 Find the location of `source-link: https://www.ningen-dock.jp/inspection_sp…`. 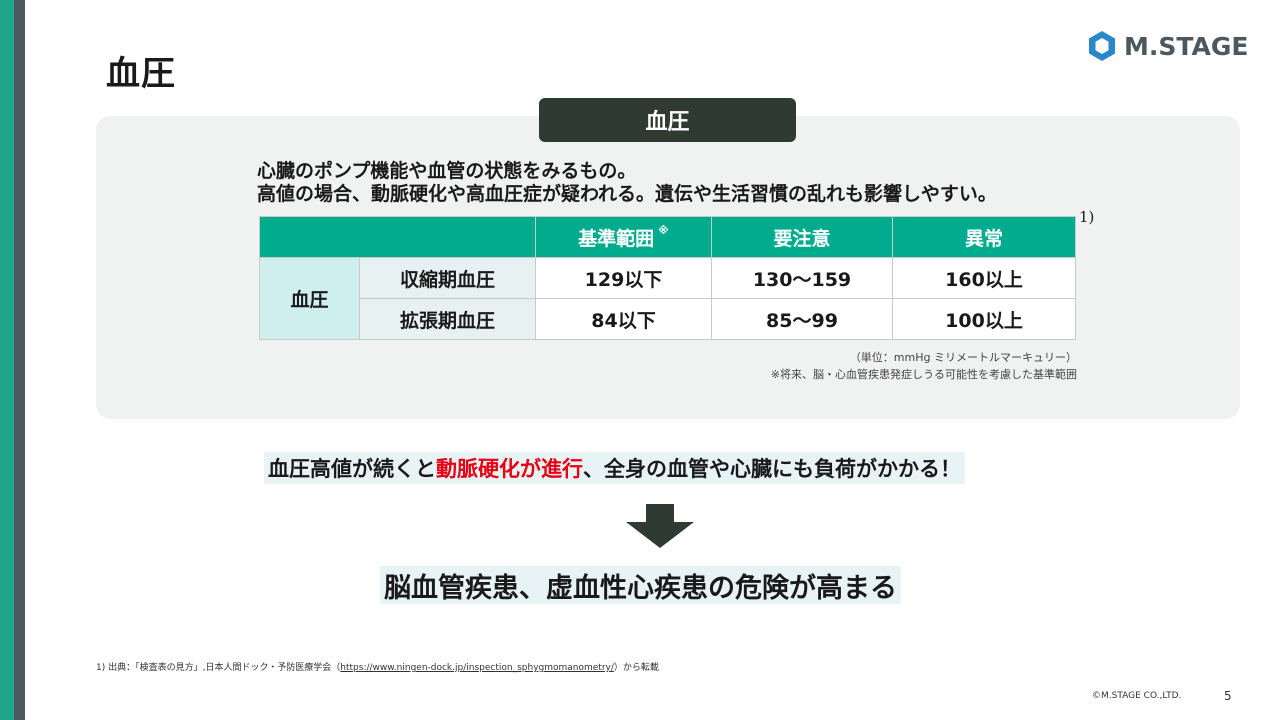

source-link: https://www.ningen-dock.jp/inspection_sp… is located at coordinates (477, 668).